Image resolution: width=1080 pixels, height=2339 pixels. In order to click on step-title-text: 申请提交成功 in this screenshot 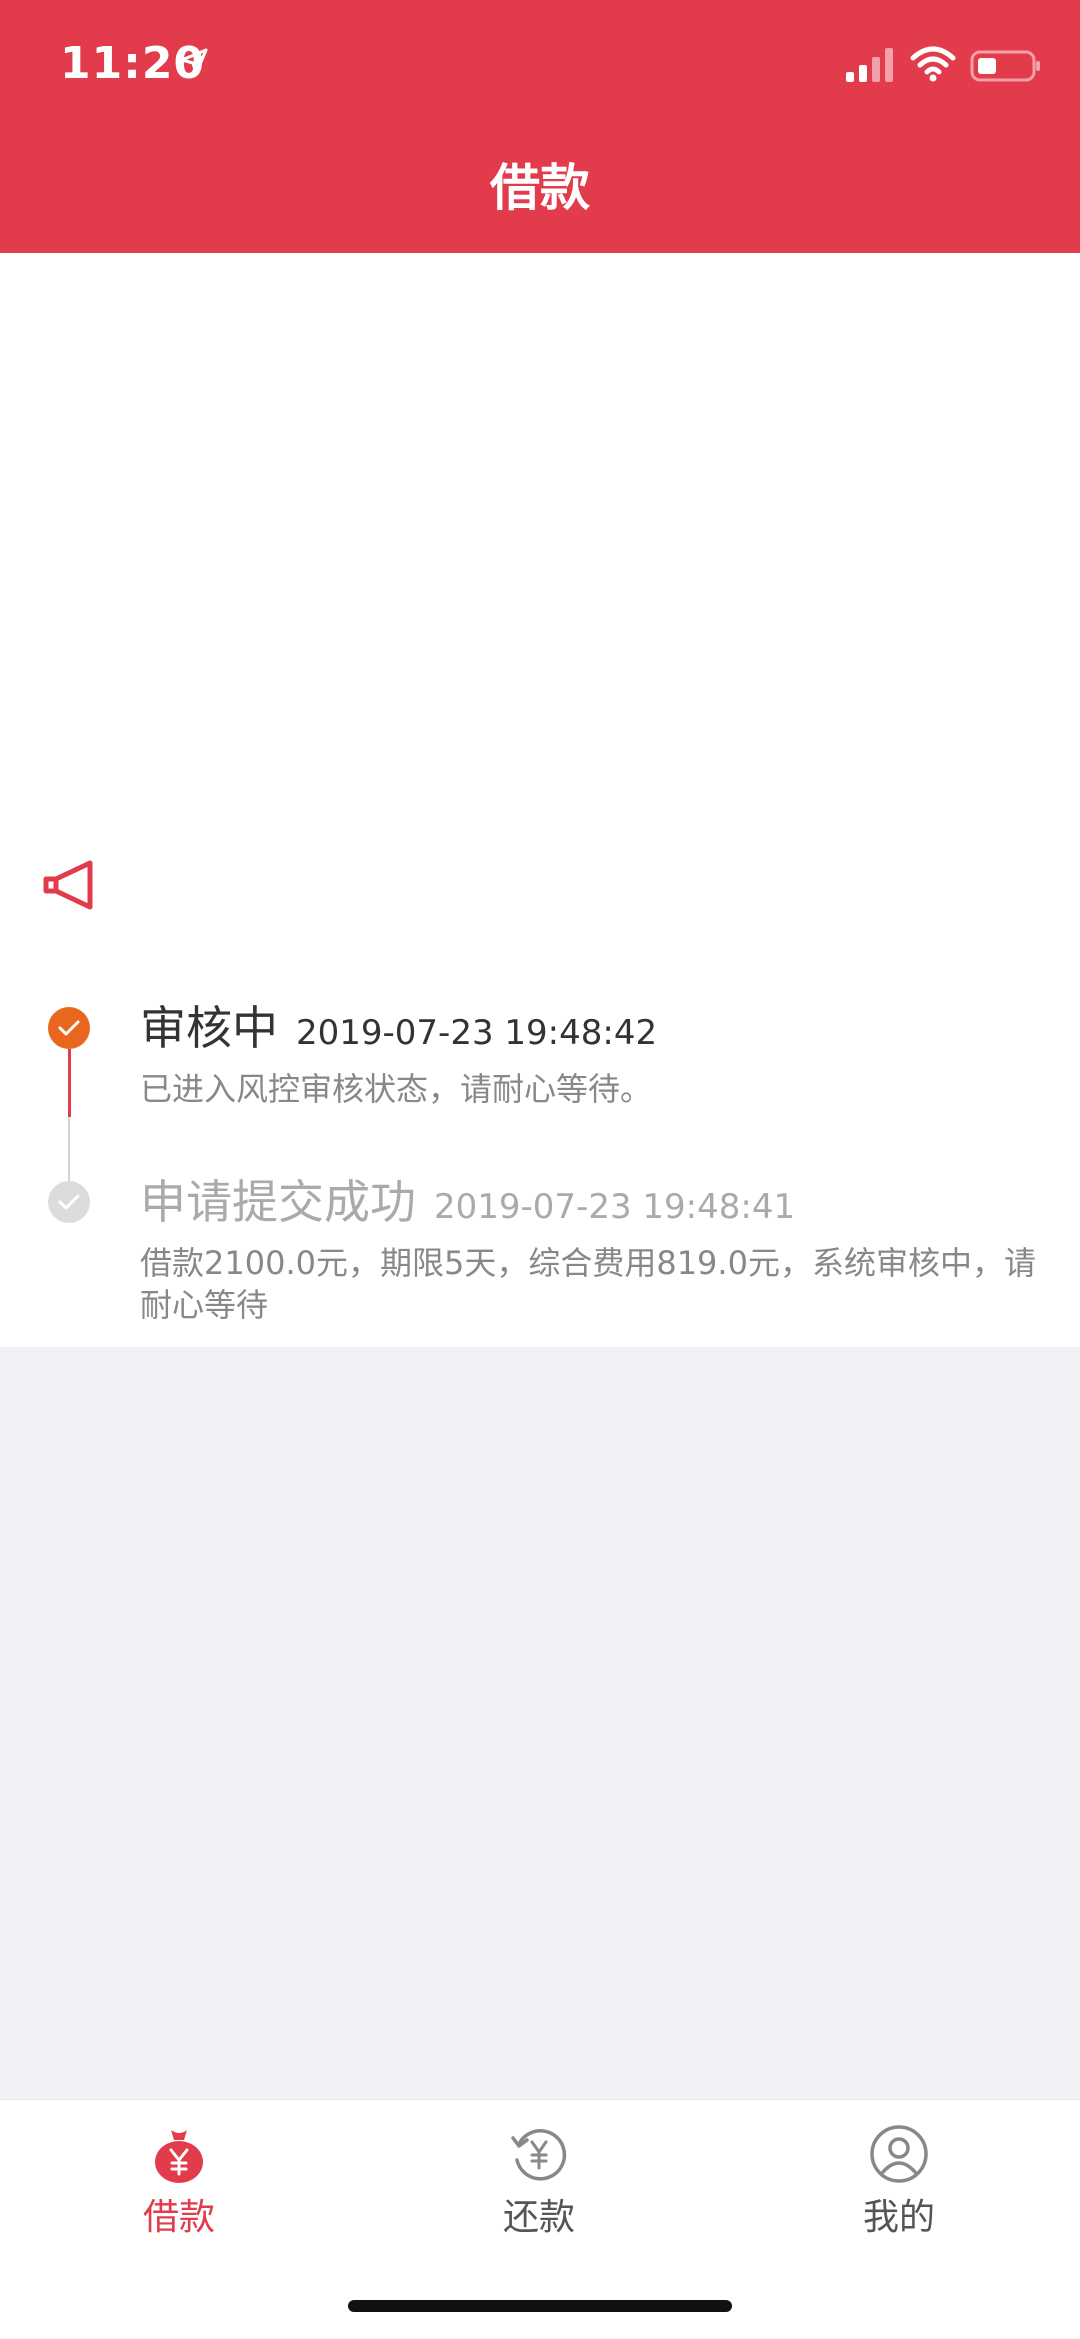, I will do `click(278, 1202)`.